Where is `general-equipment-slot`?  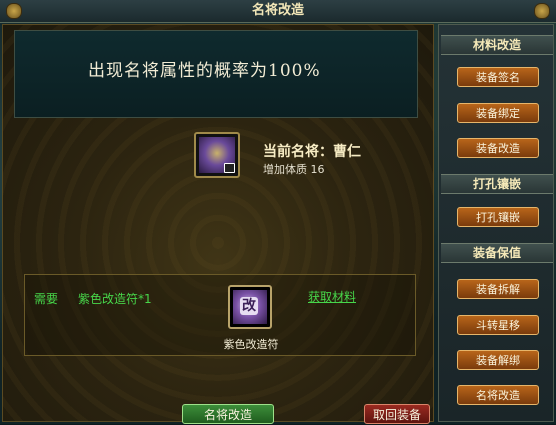 general-equipment-slot is located at coordinates (217, 155).